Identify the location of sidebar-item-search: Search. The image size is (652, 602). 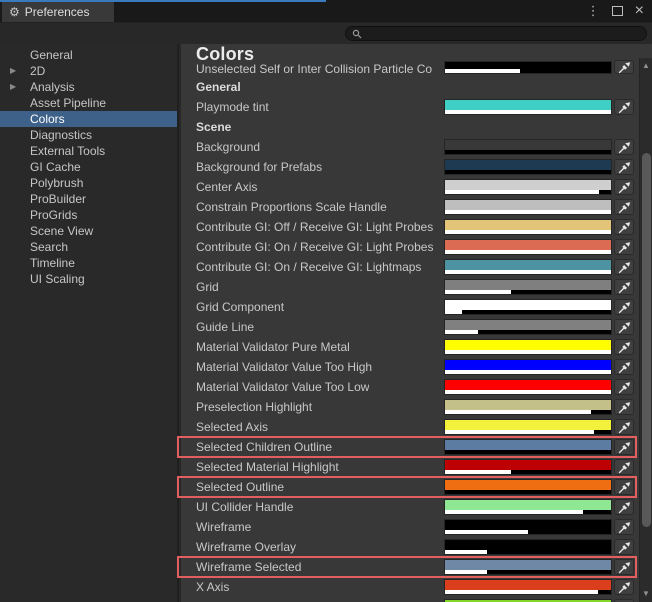
(88, 247).